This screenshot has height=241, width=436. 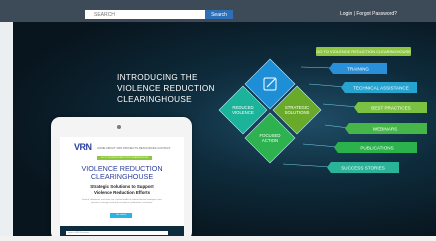 I want to click on diamond-label-line: VIOLENCE, so click(x=243, y=112).